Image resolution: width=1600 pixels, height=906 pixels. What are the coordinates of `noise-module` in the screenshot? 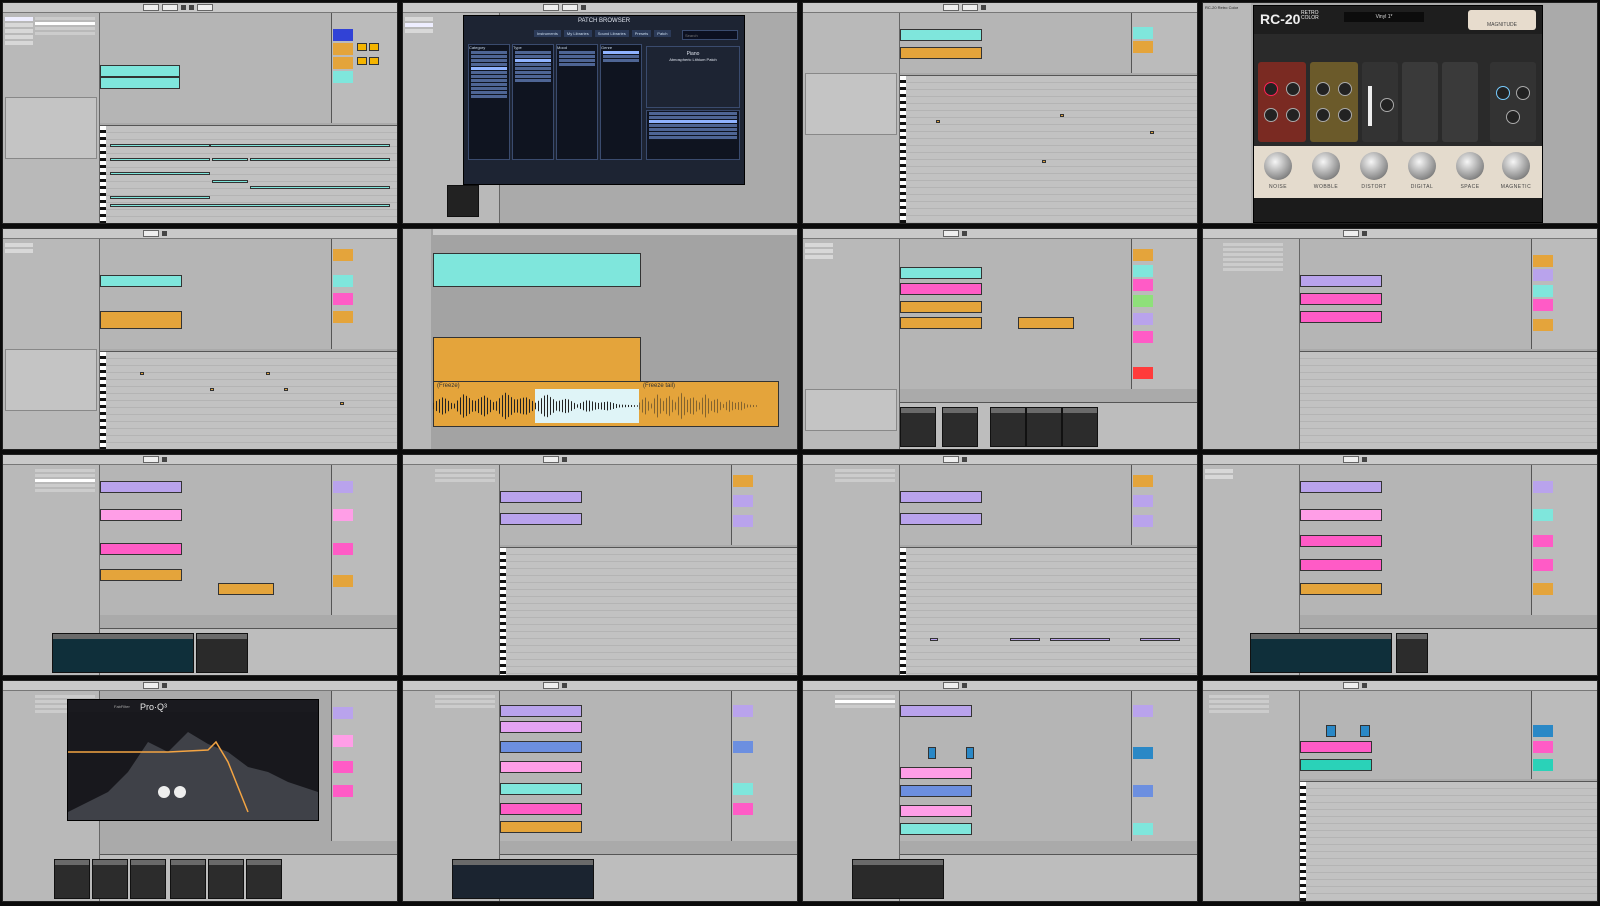 It's located at (1282, 102).